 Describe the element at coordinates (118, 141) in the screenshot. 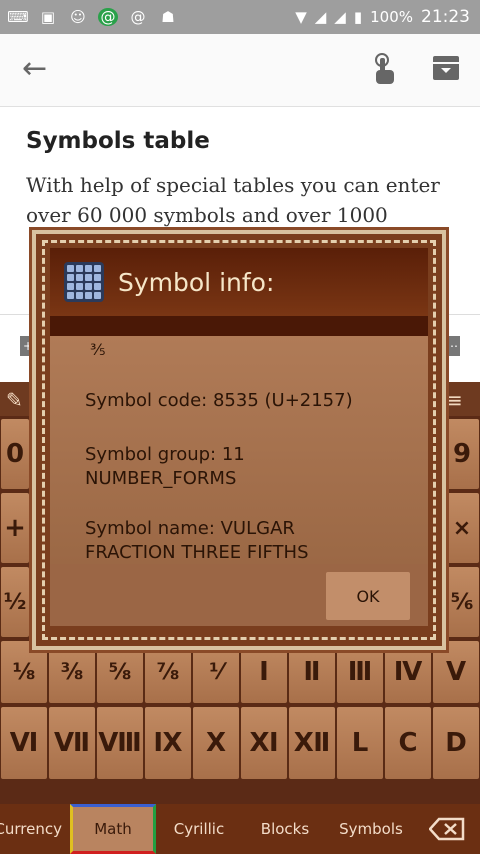

I see `page-title: Symbols table` at that location.